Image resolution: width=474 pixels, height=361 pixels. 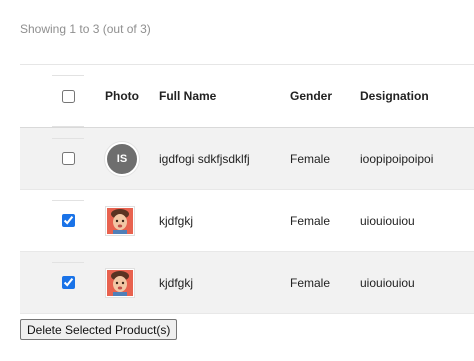 What do you see at coordinates (85, 29) in the screenshot?
I see `results-summary: Showing 1 to 3 (out of 3)` at bounding box center [85, 29].